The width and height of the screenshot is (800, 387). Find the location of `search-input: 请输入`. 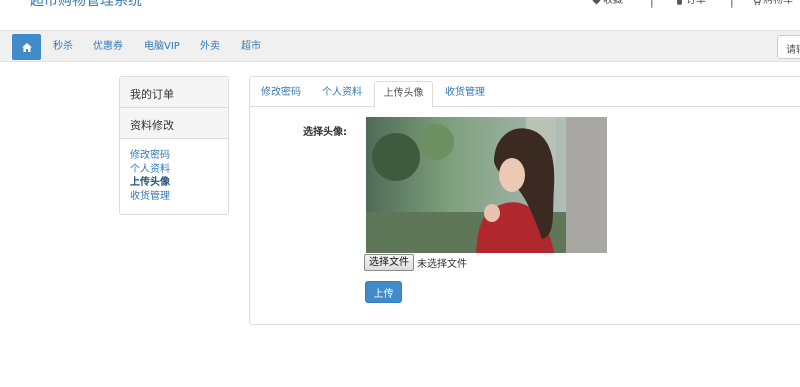

search-input: 请输入 is located at coordinates (788, 47).